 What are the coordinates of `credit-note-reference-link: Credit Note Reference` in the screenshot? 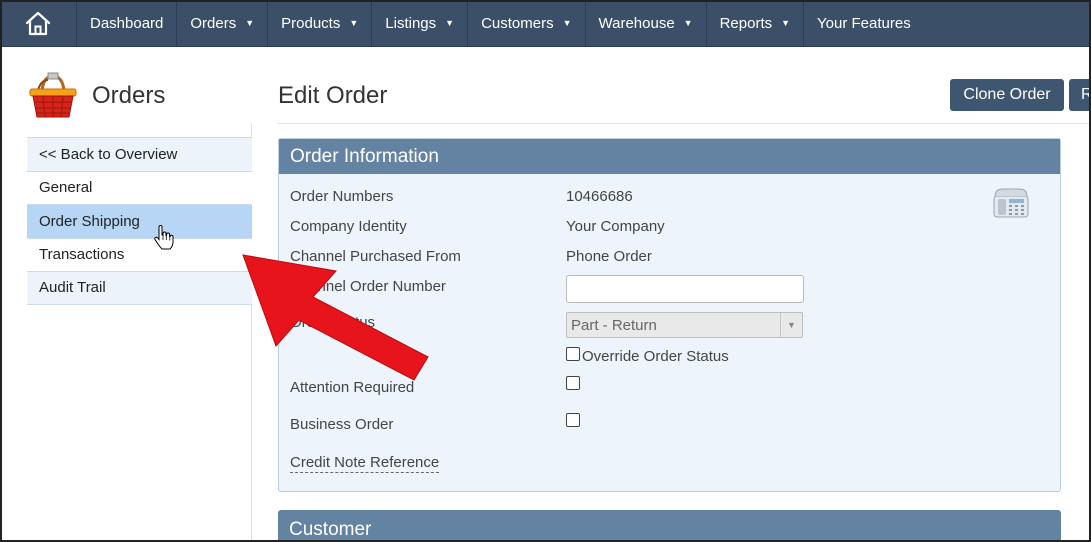 It's located at (365, 463).